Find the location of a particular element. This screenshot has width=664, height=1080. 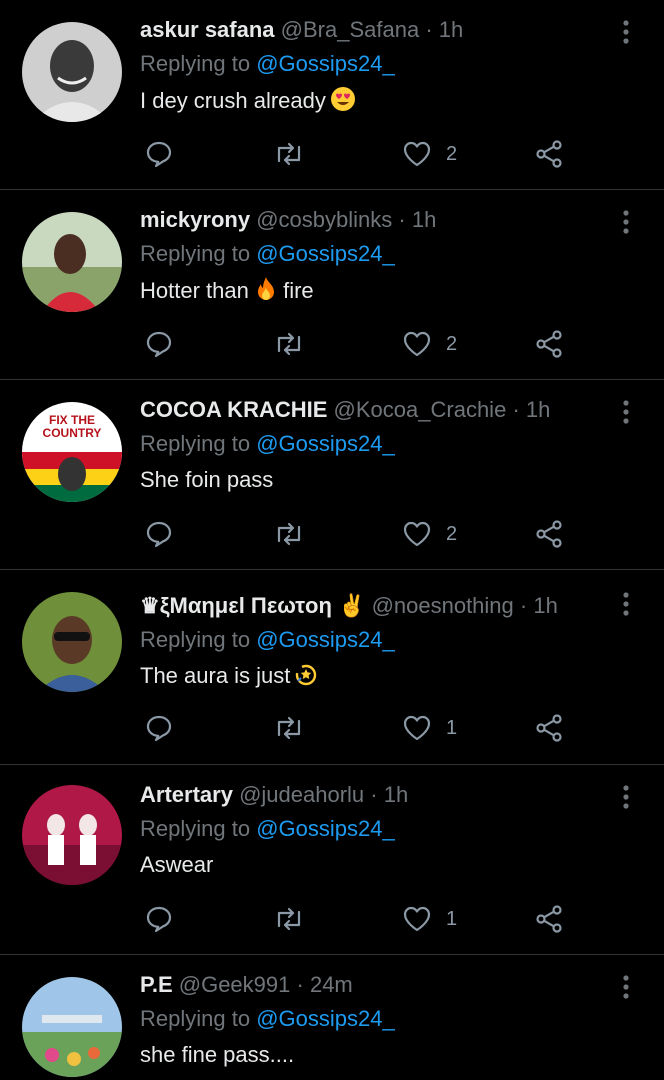

display-name: askur safana is located at coordinates (207, 29).